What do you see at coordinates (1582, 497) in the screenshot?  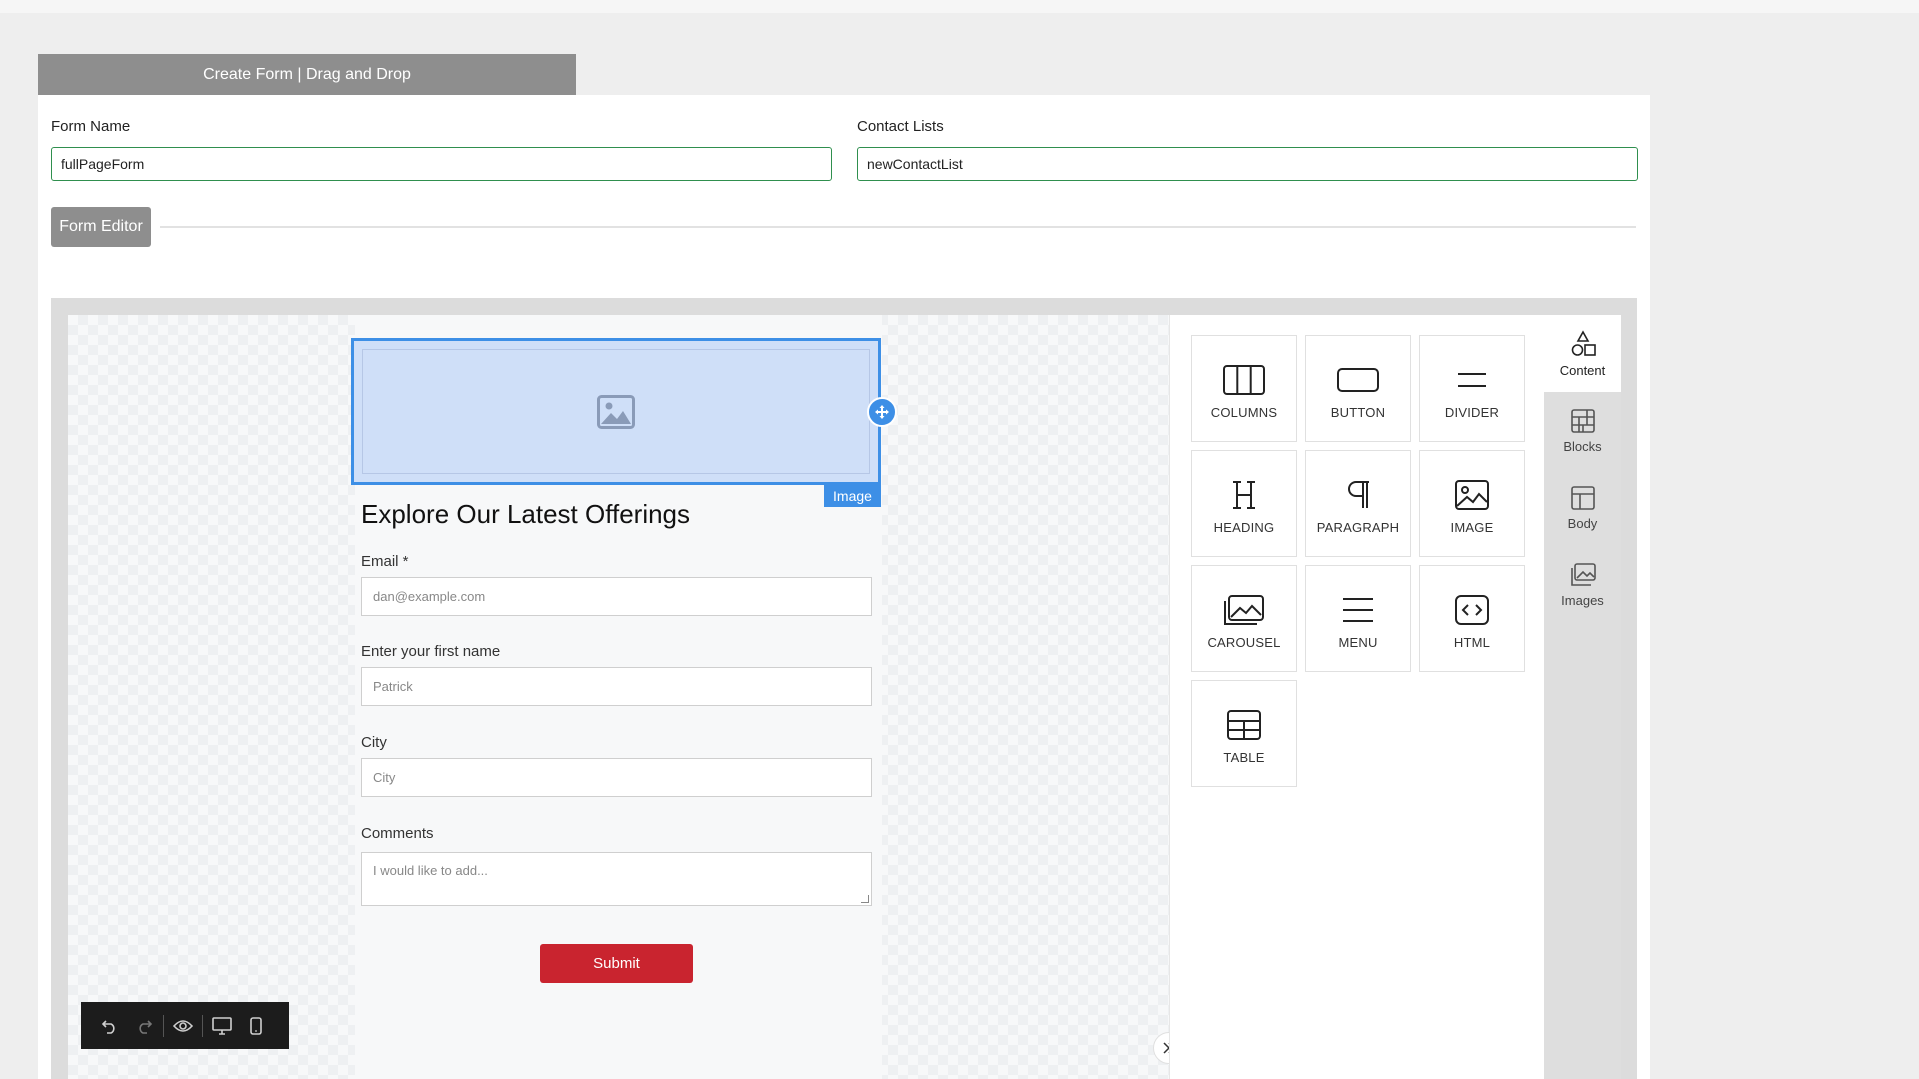 I see `body-icon` at bounding box center [1582, 497].